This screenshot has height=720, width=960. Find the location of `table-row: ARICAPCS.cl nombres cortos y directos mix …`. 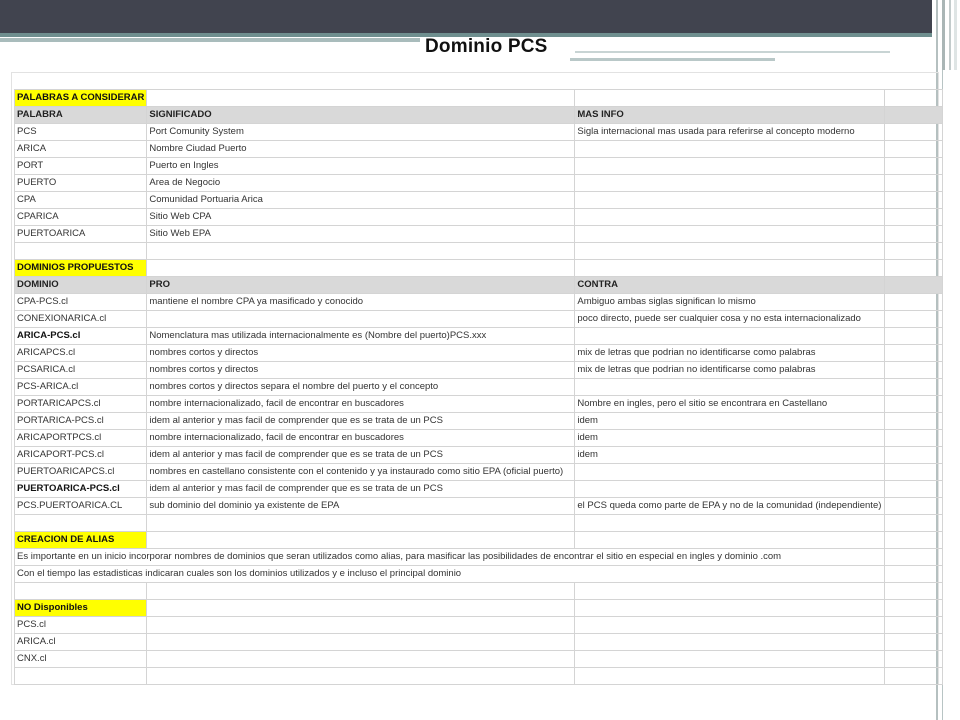

table-row: ARICAPCS.cl nombres cortos y directos mix … is located at coordinates (478, 353).